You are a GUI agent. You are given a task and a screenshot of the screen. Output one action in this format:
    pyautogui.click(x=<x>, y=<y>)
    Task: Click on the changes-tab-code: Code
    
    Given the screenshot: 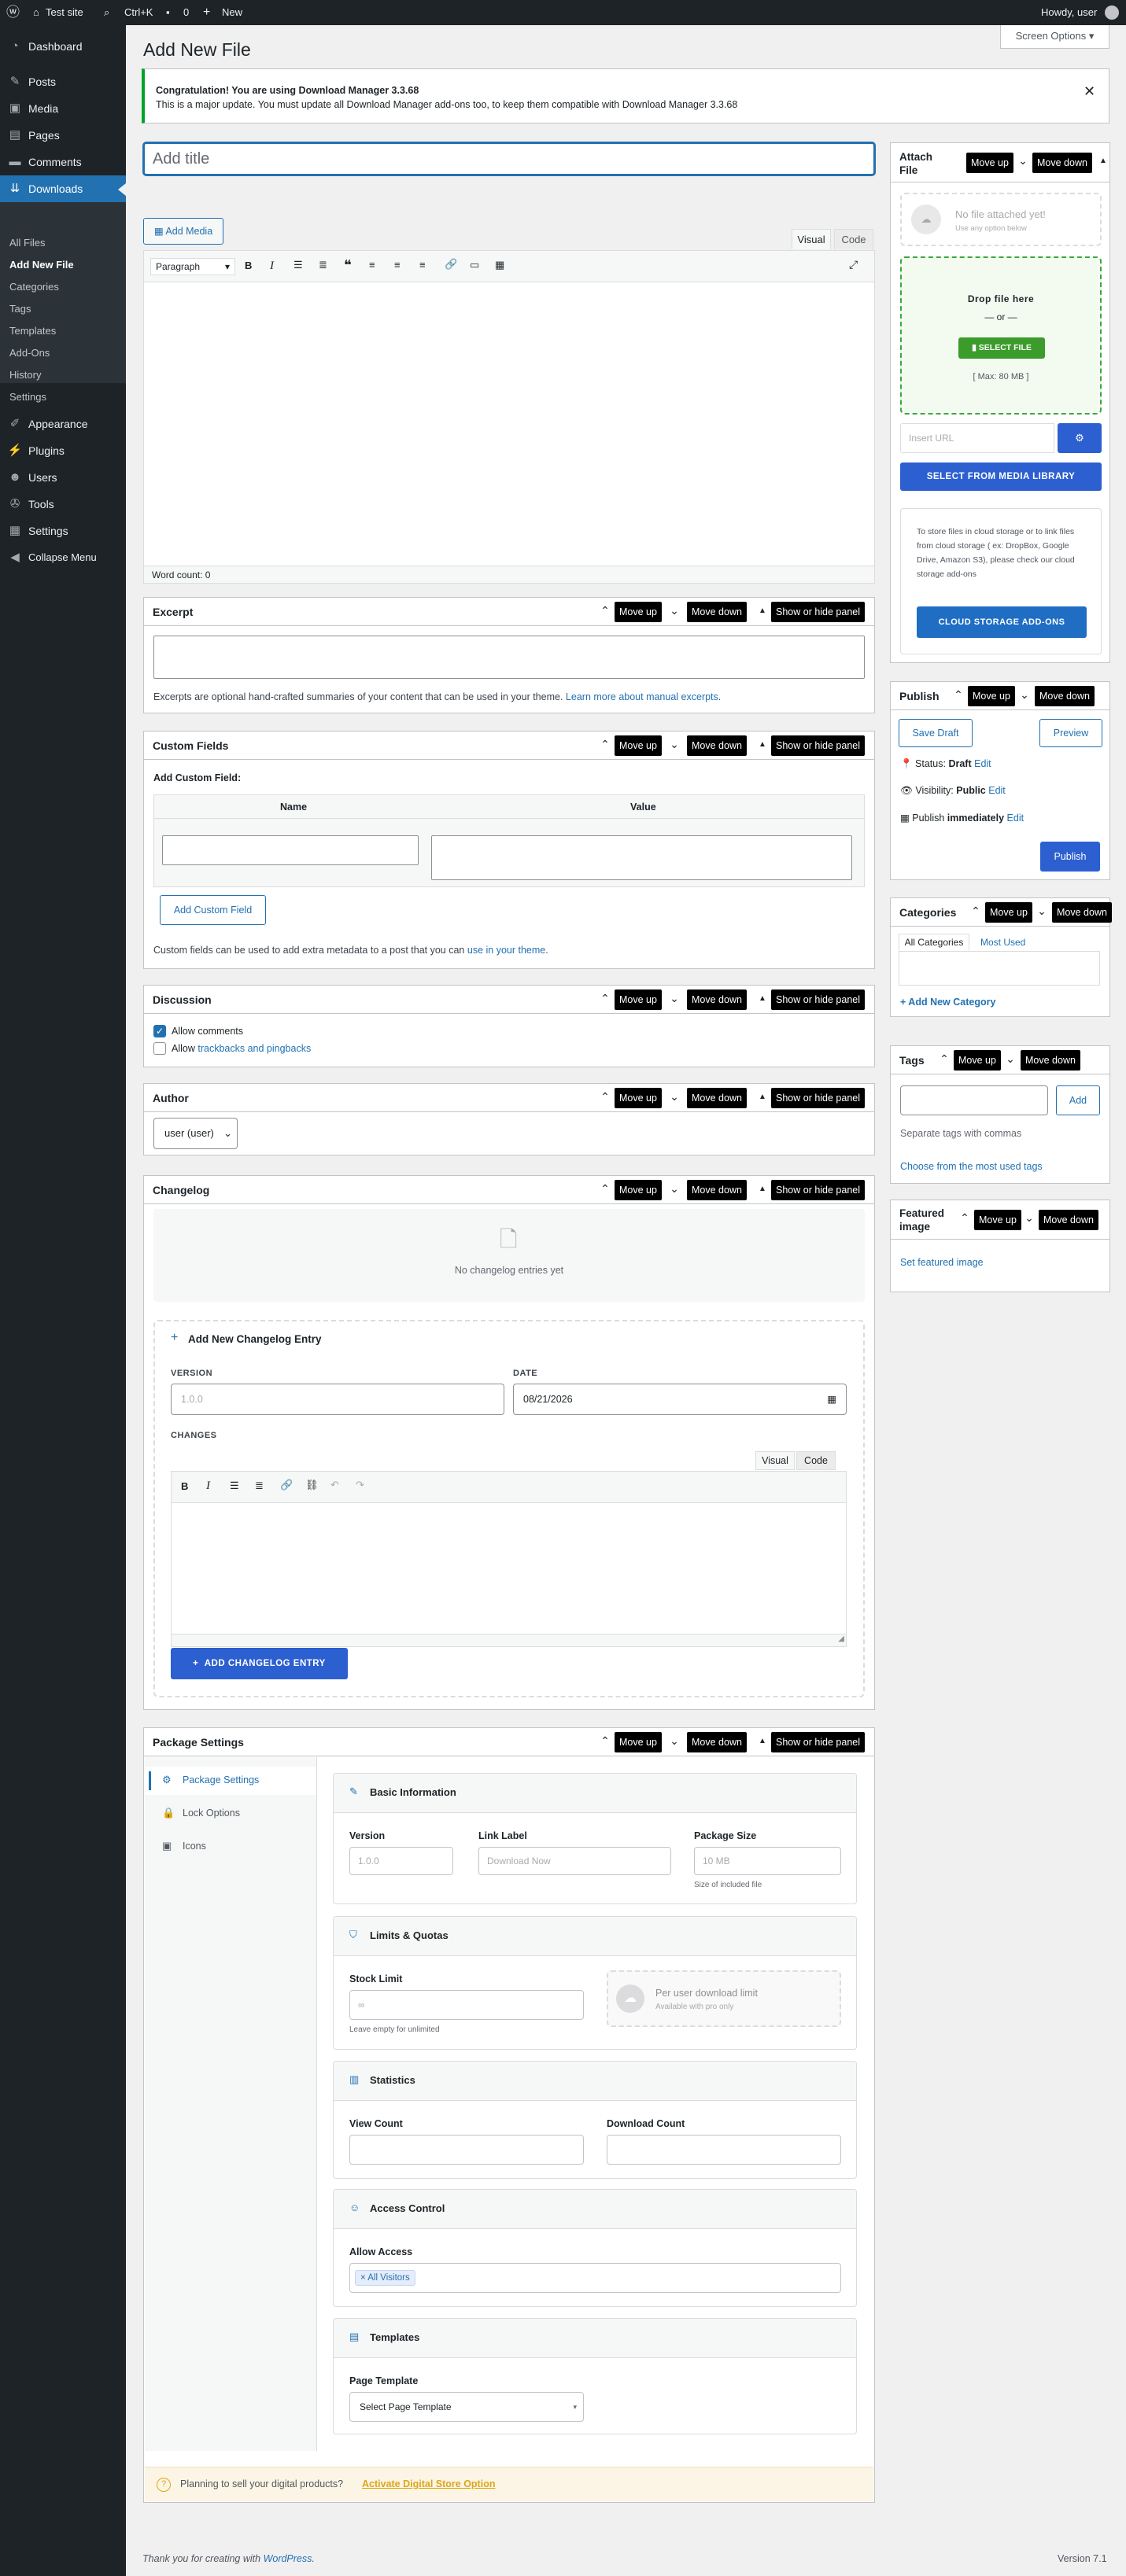 What is the action you would take?
    pyautogui.click(x=816, y=1460)
    